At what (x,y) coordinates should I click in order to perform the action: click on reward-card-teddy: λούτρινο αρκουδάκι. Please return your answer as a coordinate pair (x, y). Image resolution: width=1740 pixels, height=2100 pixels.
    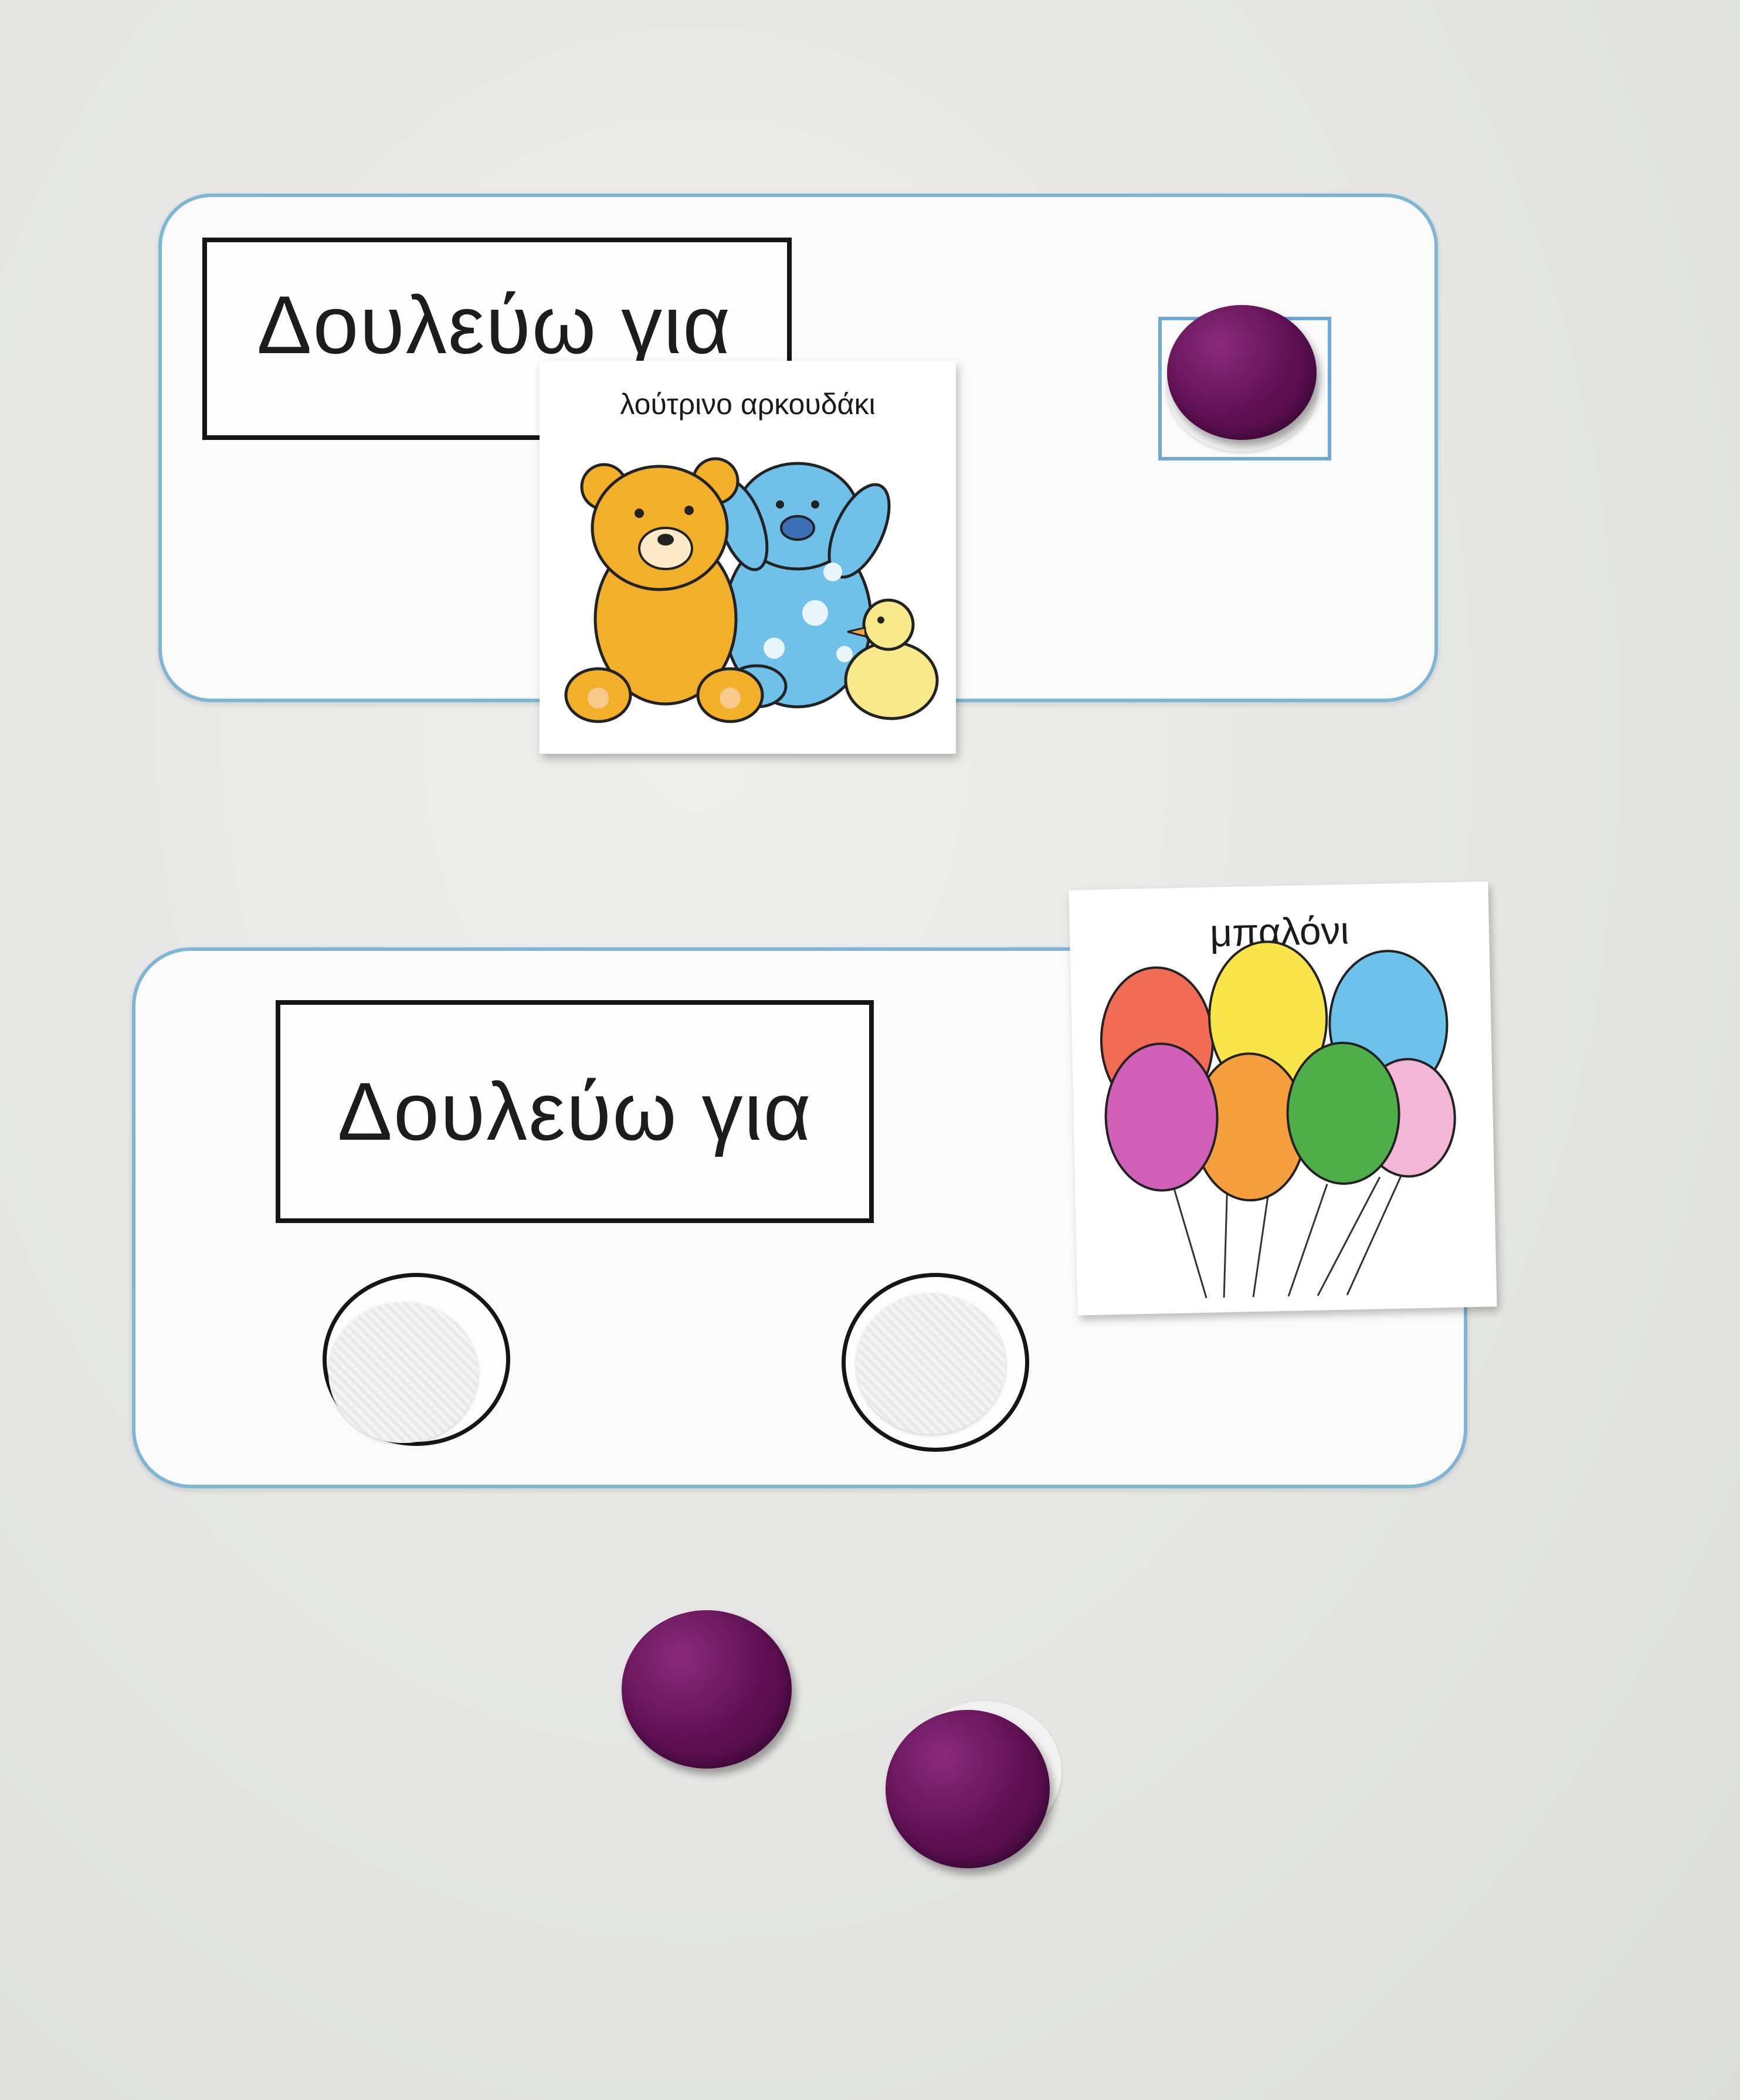
    Looking at the image, I should click on (748, 557).